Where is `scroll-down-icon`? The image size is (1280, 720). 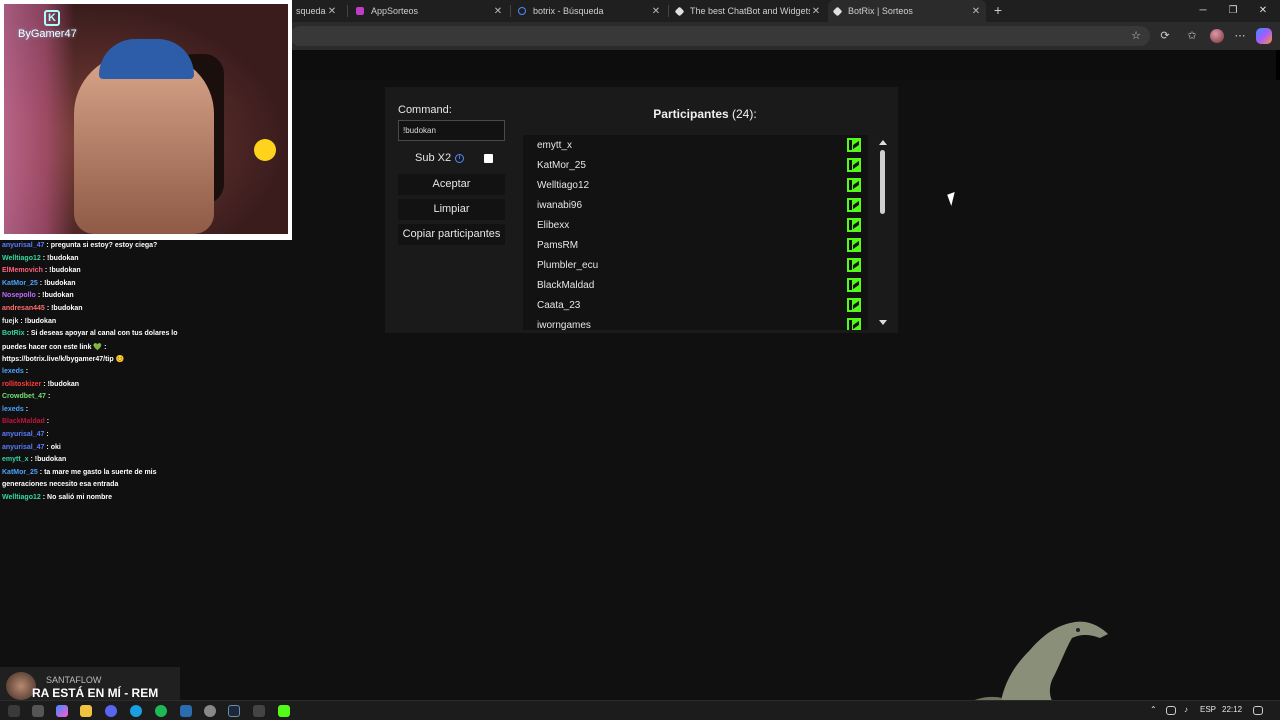 scroll-down-icon is located at coordinates (883, 322).